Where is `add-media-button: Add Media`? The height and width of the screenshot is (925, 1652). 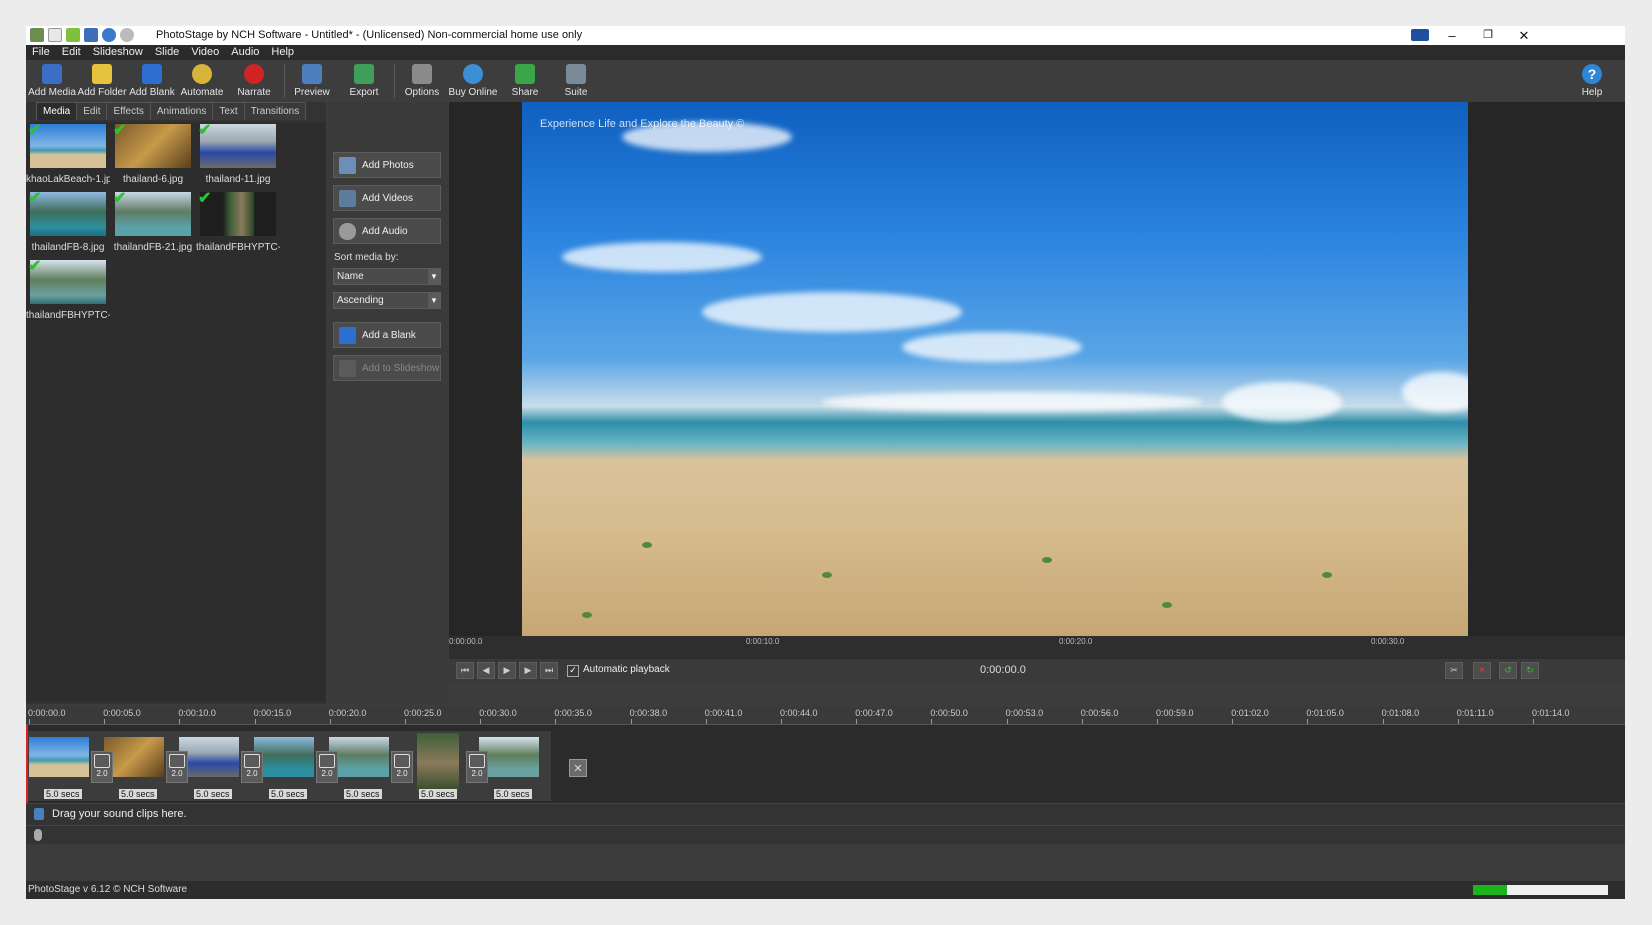
add-media-button: Add Media is located at coordinates (52, 82).